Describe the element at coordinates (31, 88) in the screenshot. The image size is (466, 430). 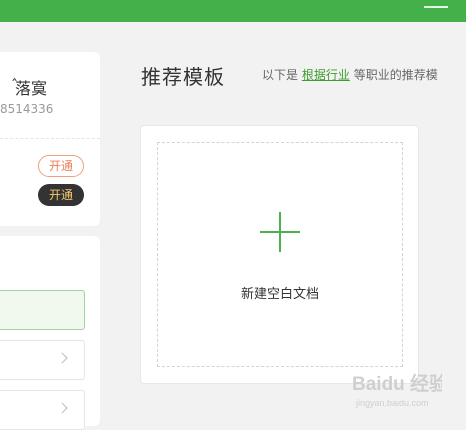
I see `user-name: 落寞` at that location.